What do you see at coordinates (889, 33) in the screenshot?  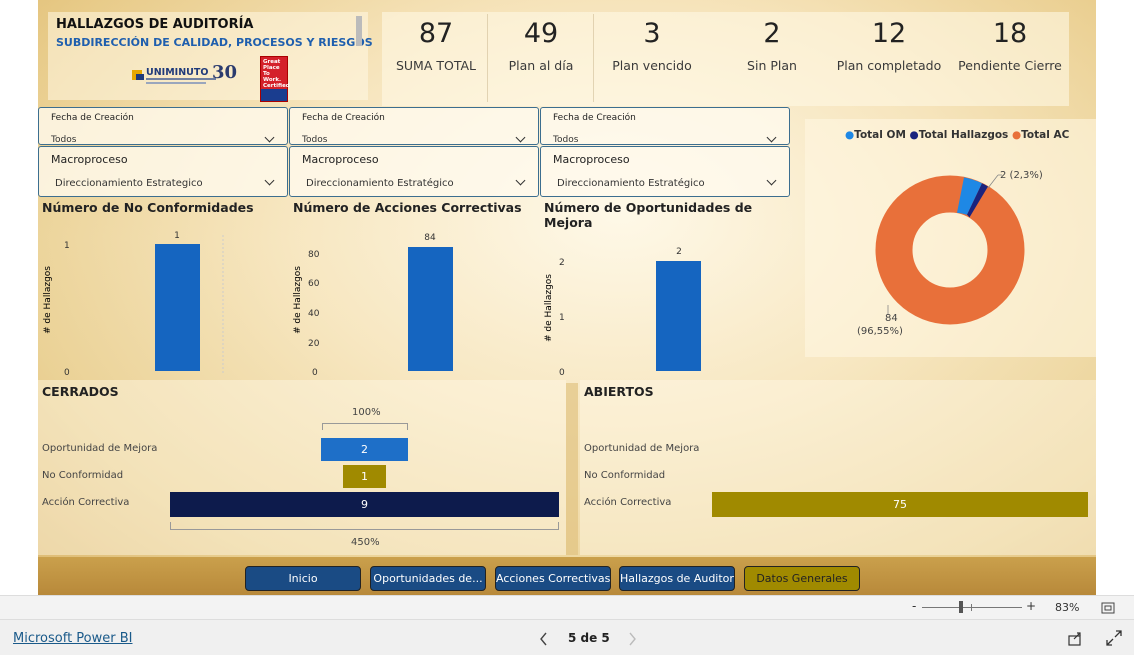 I see `kpi-value: 12` at bounding box center [889, 33].